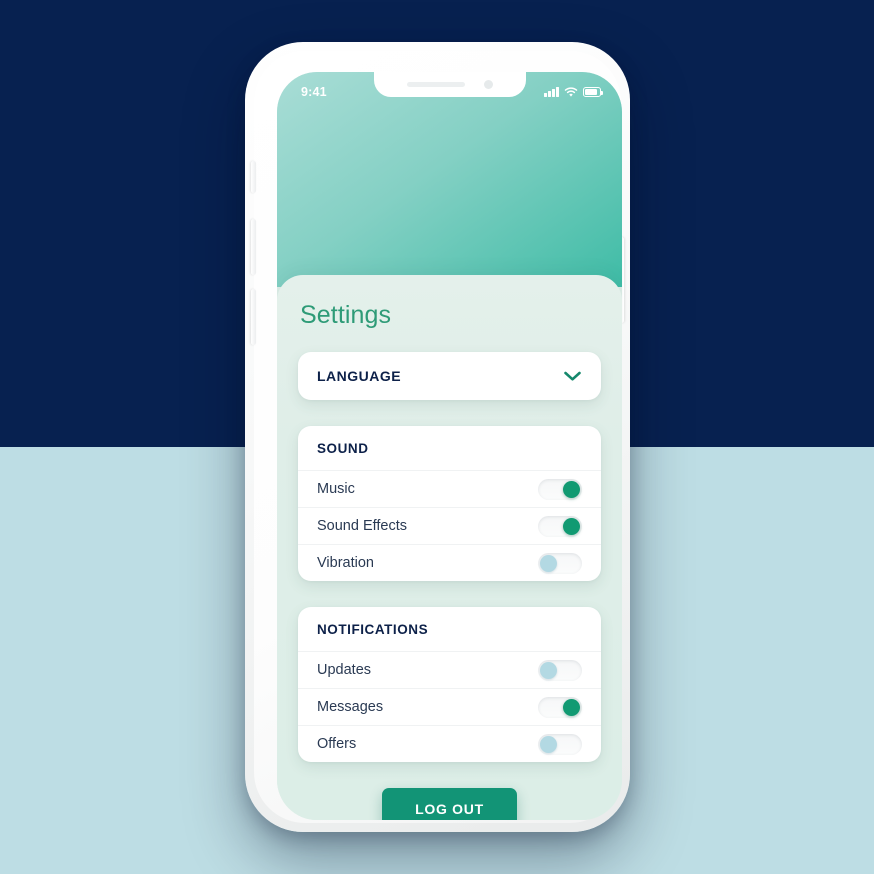  What do you see at coordinates (253, 247) in the screenshot?
I see `volume-up-button` at bounding box center [253, 247].